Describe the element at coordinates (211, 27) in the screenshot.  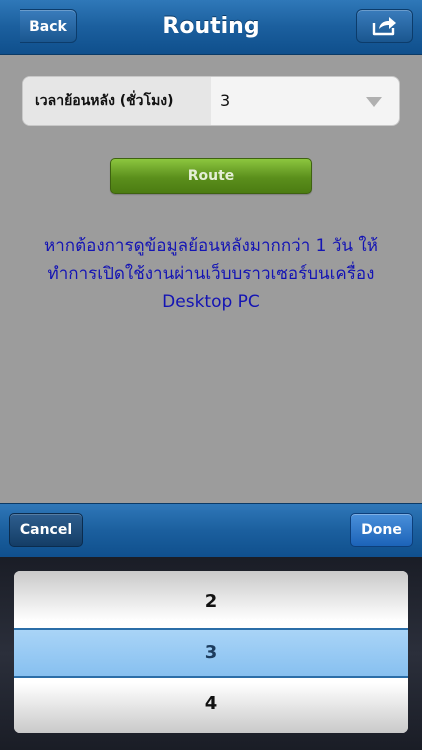
I see `navigation-bar: Routing Back` at that location.